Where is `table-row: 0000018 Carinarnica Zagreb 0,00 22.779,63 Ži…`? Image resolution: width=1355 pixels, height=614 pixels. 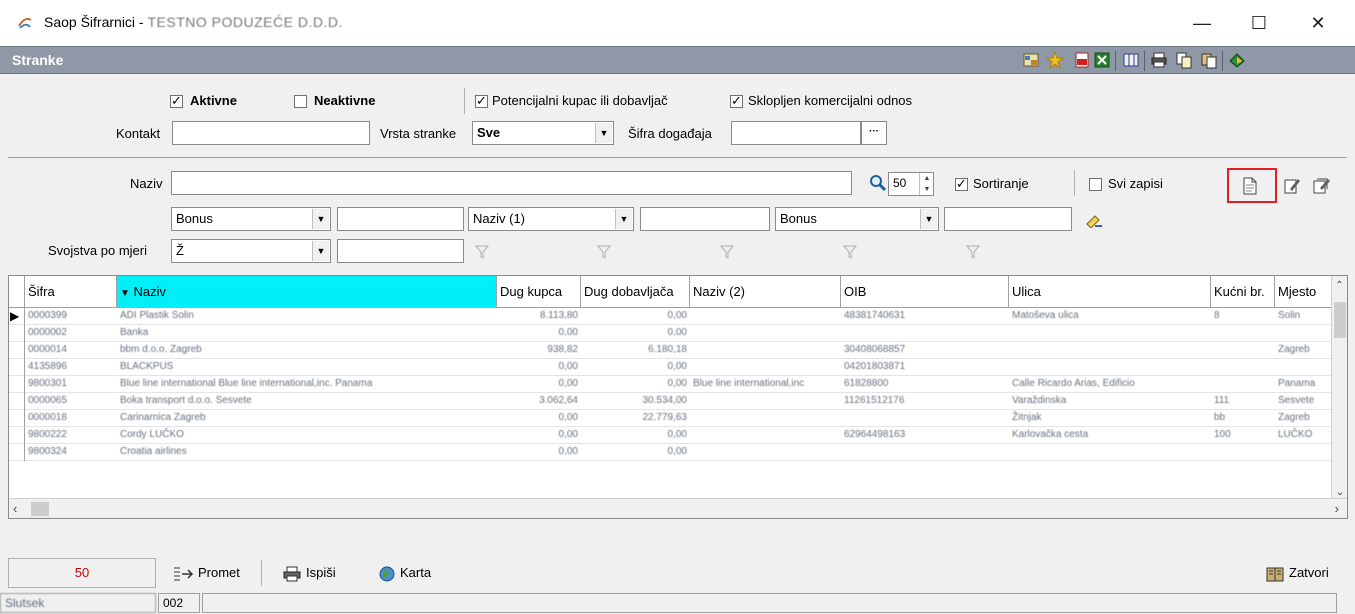
table-row: 0000018 Carinarnica Zagreb 0,00 22.779,63 Ži… is located at coordinates (670, 418).